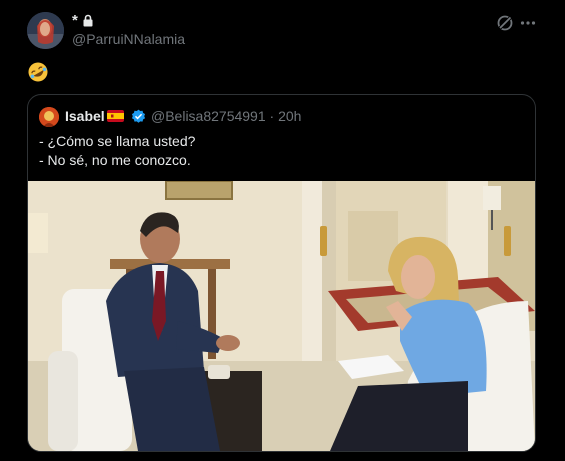  I want to click on author-handle: @ParruiNNalamia, so click(128, 39).